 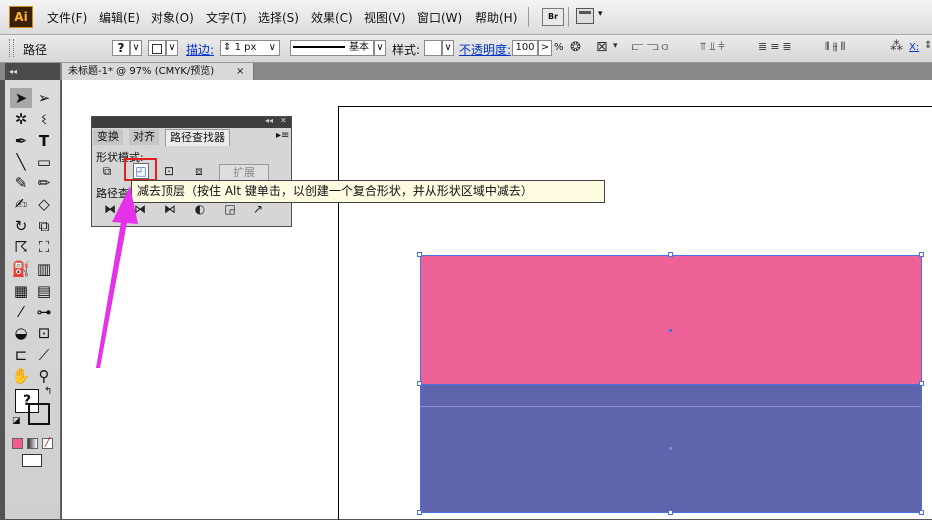 What do you see at coordinates (44, 226) in the screenshot?
I see `scale-tool-icon: ⧉` at bounding box center [44, 226].